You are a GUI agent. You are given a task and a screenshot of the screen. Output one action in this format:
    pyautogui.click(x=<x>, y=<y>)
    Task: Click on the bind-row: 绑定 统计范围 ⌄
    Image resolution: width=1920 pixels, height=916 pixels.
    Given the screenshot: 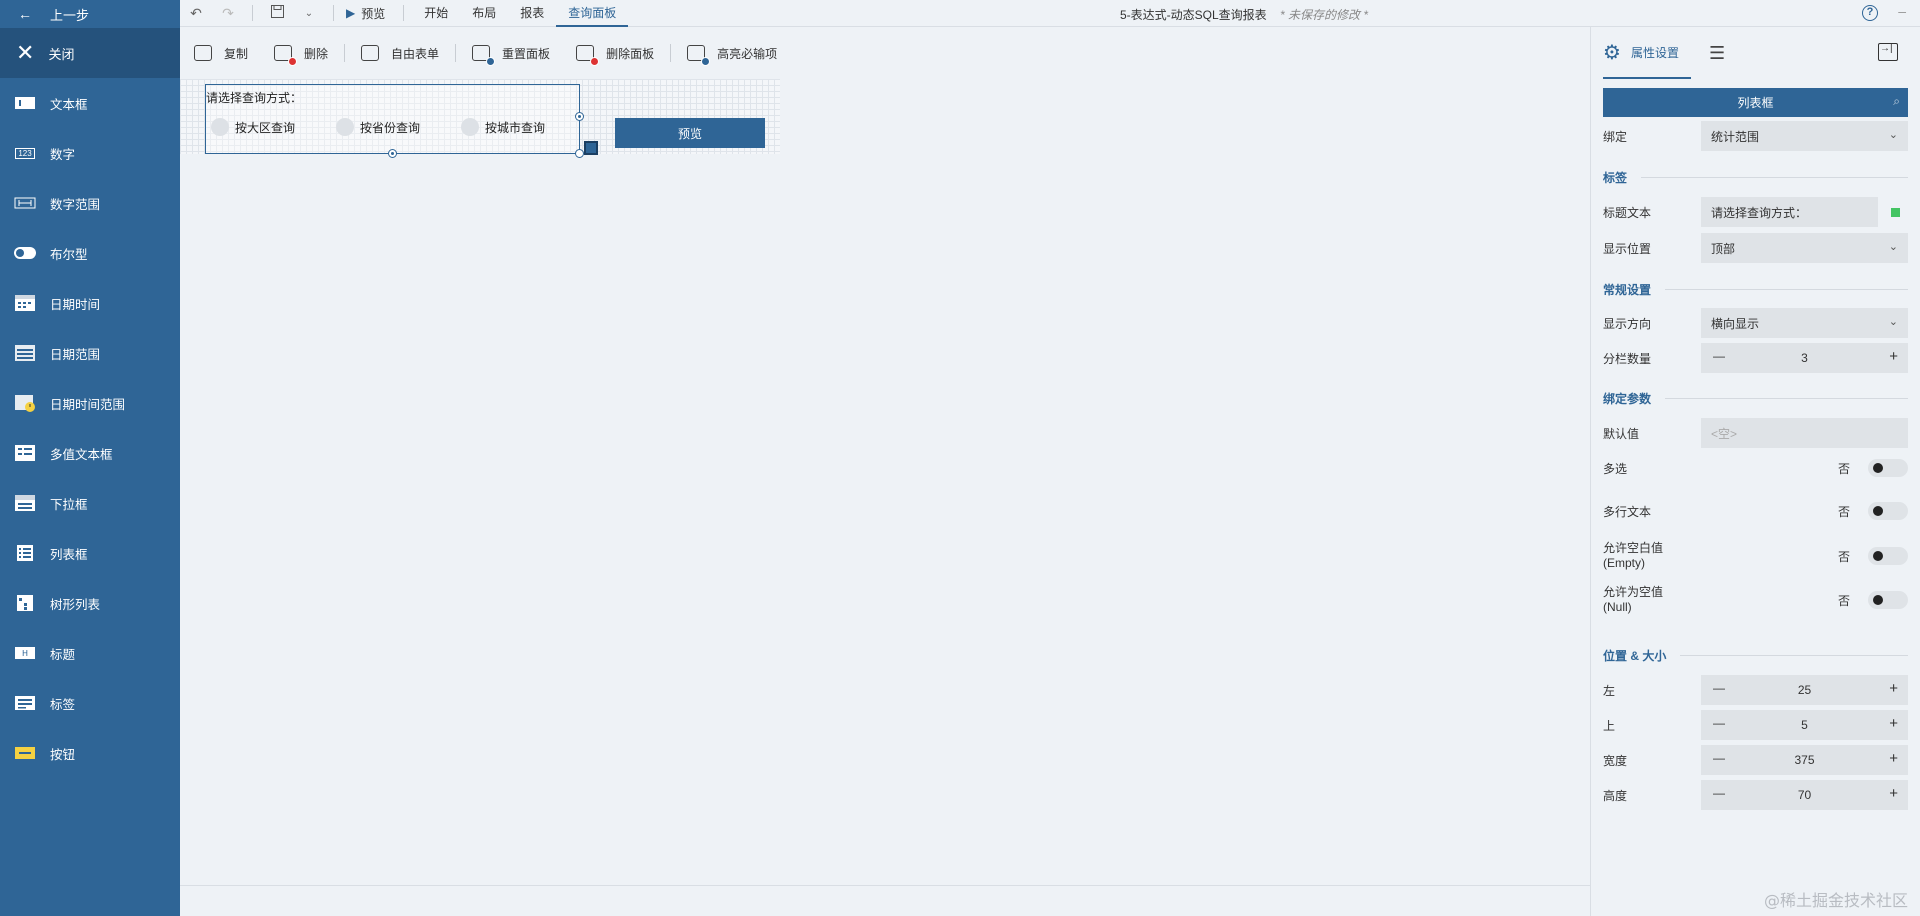 What is the action you would take?
    pyautogui.click(x=1755, y=136)
    